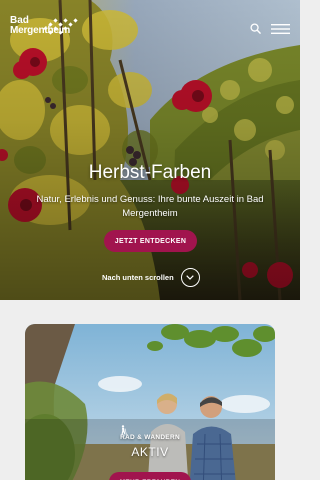 This screenshot has width=320, height=480. What do you see at coordinates (138, 277) in the screenshot?
I see `scroll-down-label: Nach unten scrollen` at bounding box center [138, 277].